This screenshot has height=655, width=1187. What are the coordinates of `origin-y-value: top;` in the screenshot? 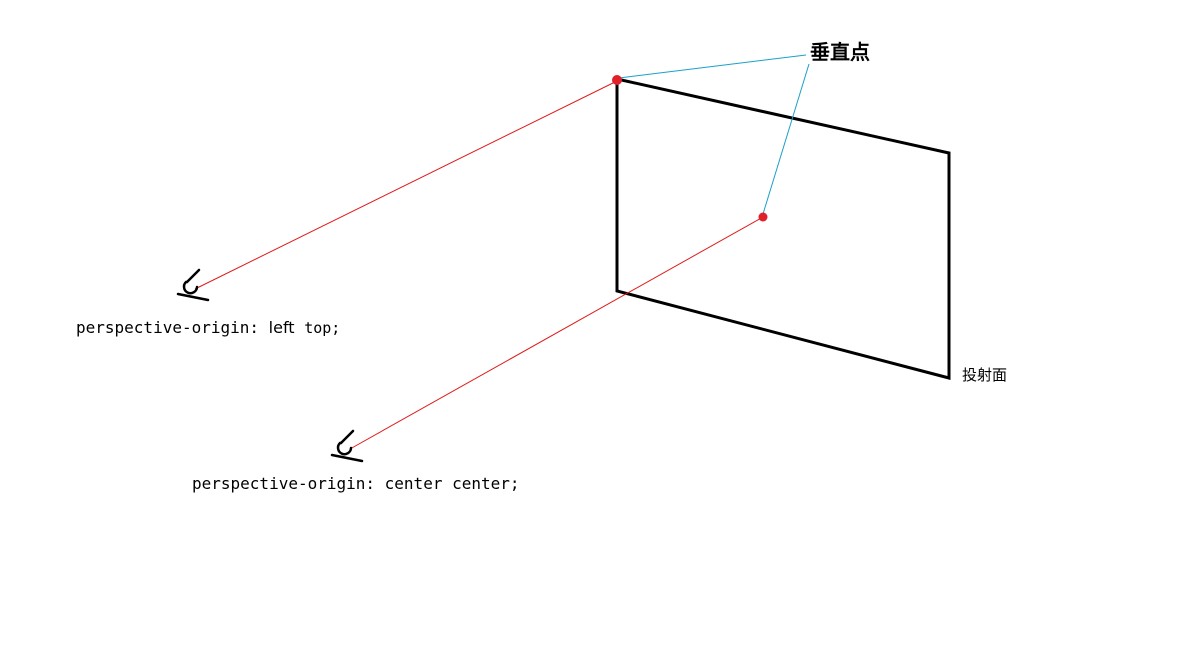 It's located at (322, 328).